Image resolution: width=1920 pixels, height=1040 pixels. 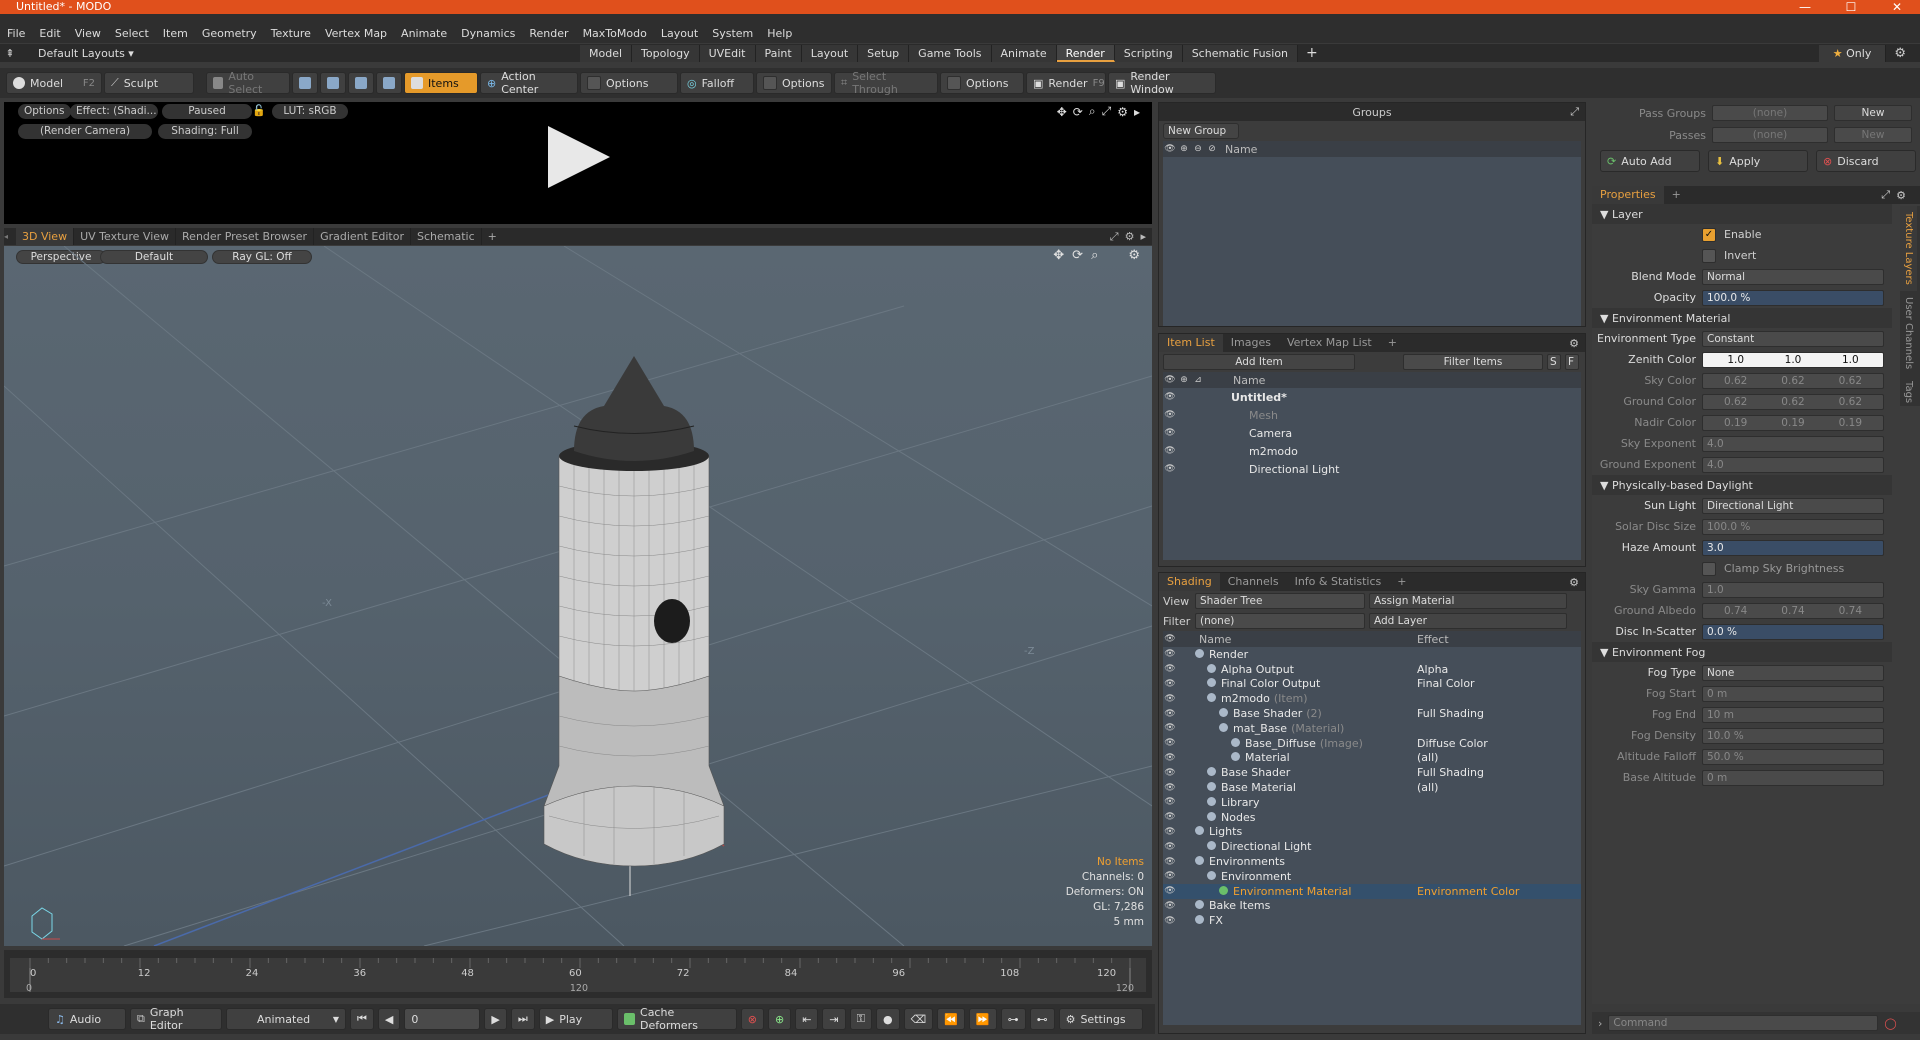 I want to click on shader-row-effect: Final Color, so click(x=1477, y=683).